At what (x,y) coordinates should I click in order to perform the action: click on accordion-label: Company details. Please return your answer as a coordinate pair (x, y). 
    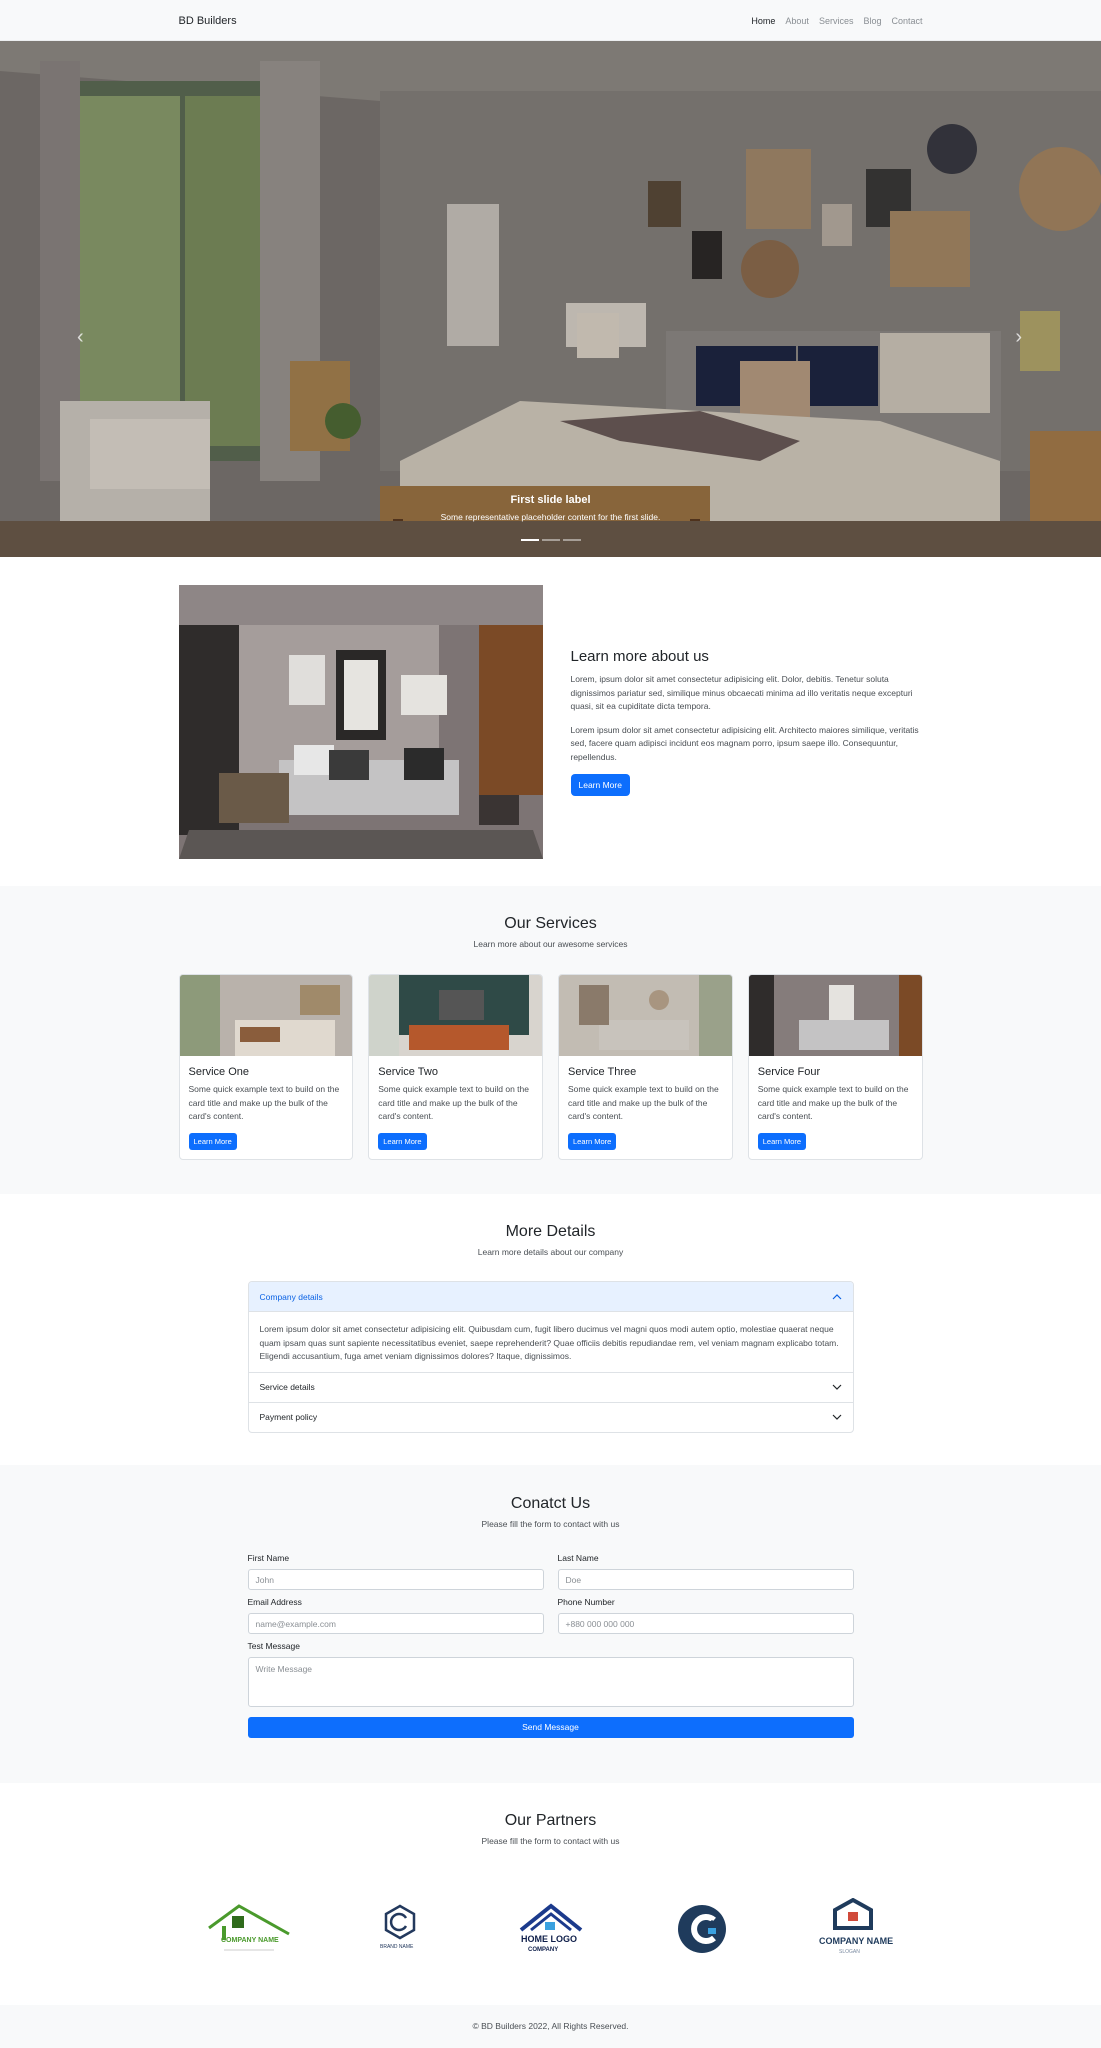
    Looking at the image, I should click on (291, 1296).